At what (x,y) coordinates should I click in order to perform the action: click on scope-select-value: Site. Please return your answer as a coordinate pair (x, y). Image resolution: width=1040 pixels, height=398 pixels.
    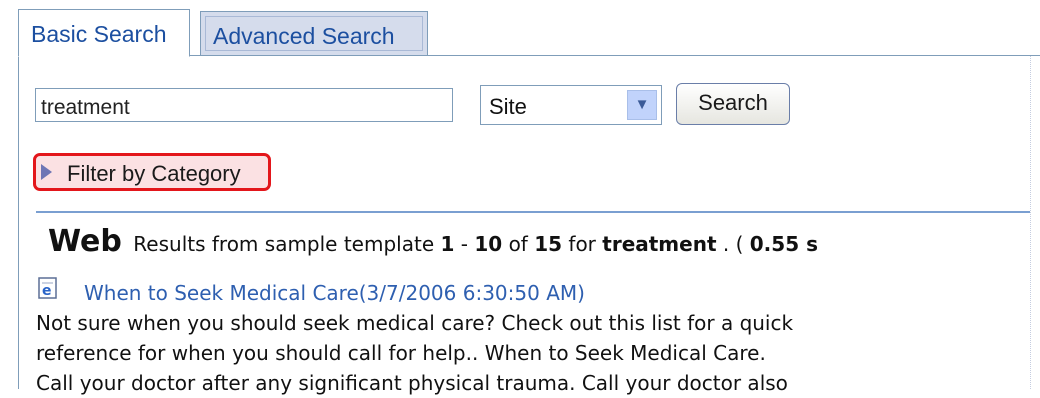
    Looking at the image, I should click on (508, 106).